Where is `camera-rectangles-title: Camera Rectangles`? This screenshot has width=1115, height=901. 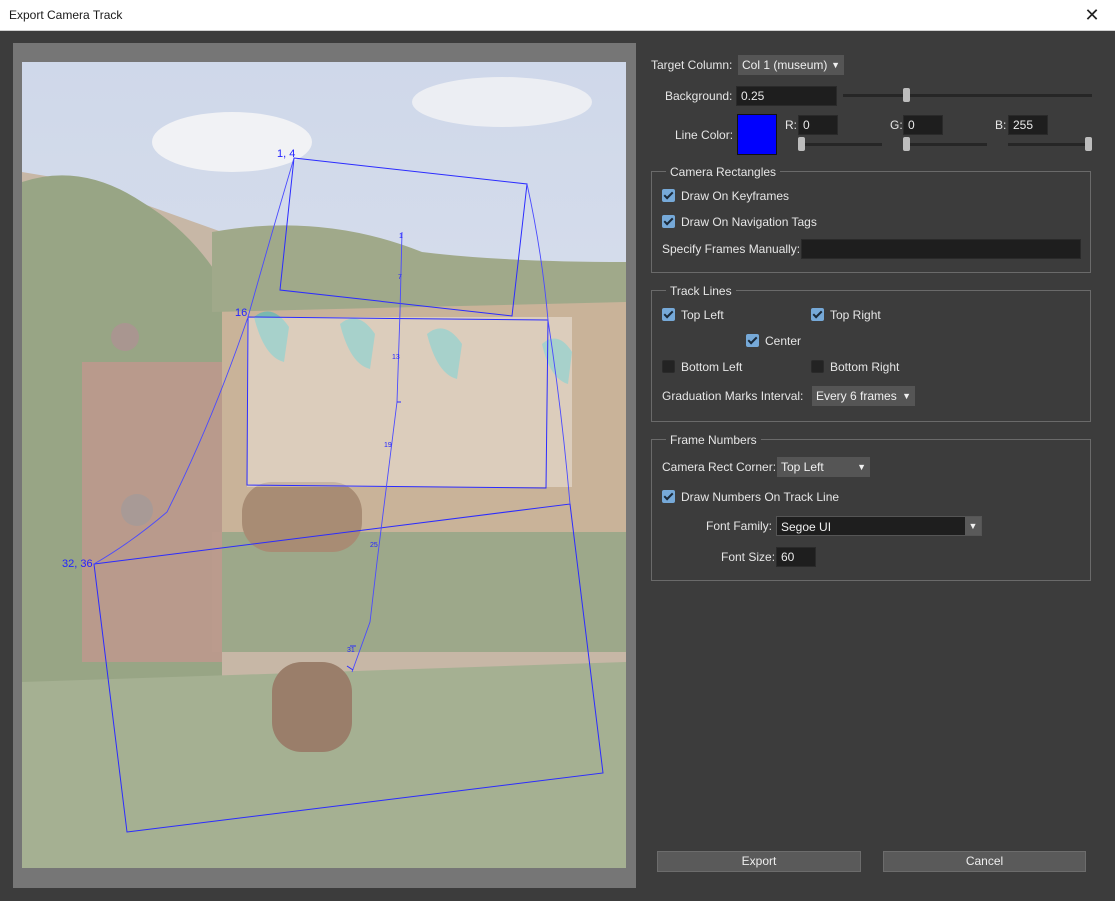
camera-rectangles-title: Camera Rectangles is located at coordinates (723, 172).